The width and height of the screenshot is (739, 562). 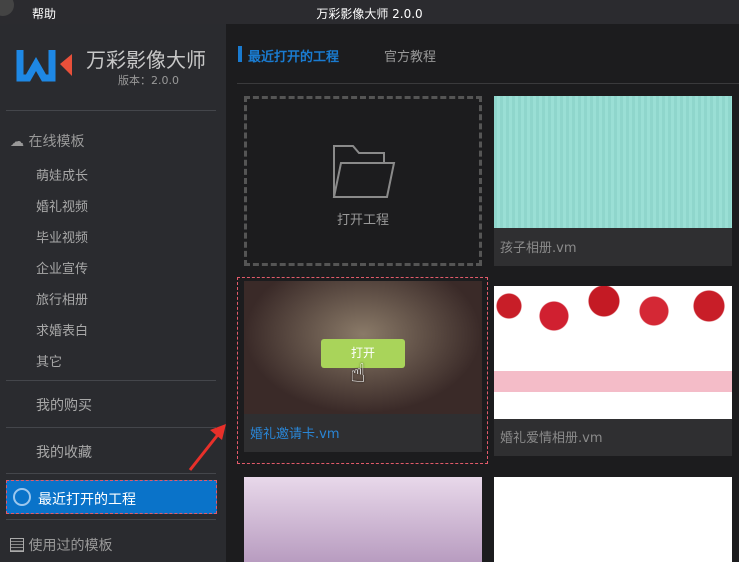 What do you see at coordinates (62, 236) in the screenshot?
I see `sidebar-item: 毕业视频` at bounding box center [62, 236].